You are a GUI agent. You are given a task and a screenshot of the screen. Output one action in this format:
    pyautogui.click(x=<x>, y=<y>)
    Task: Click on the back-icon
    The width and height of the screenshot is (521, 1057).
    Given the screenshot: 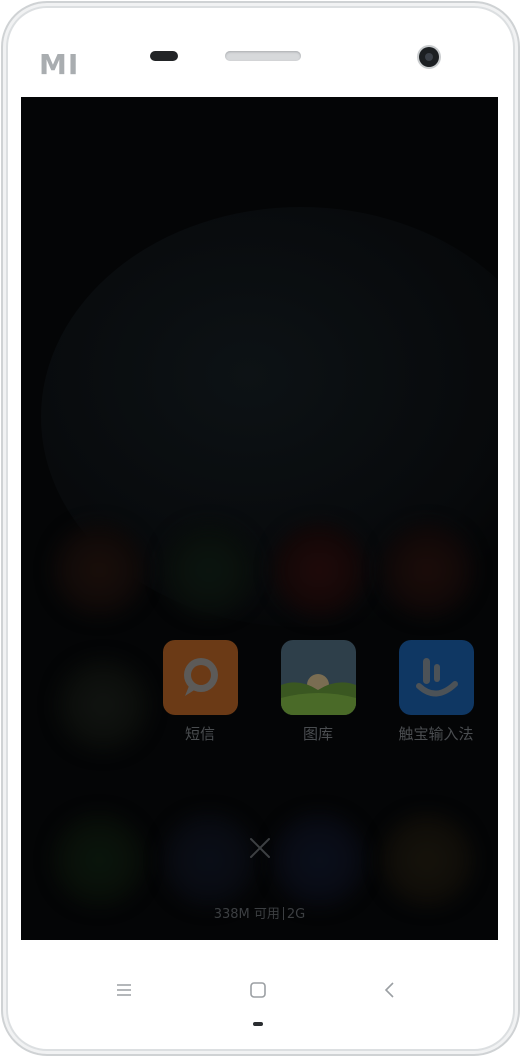 What is the action you would take?
    pyautogui.click(x=390, y=990)
    